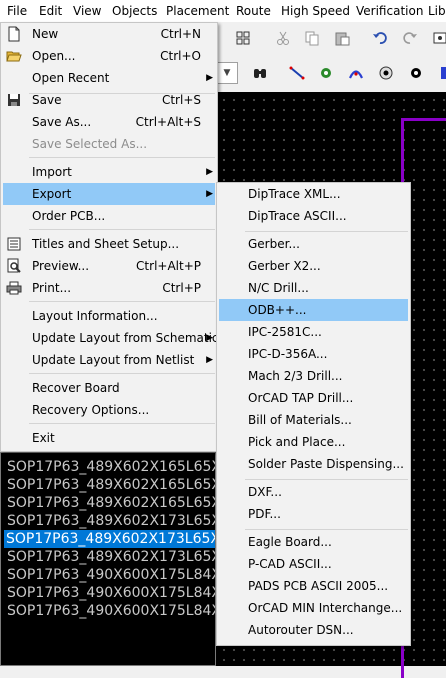 Image resolution: width=446 pixels, height=678 pixels. Describe the element at coordinates (197, 11) in the screenshot. I see `menu-placement: Placement` at that location.